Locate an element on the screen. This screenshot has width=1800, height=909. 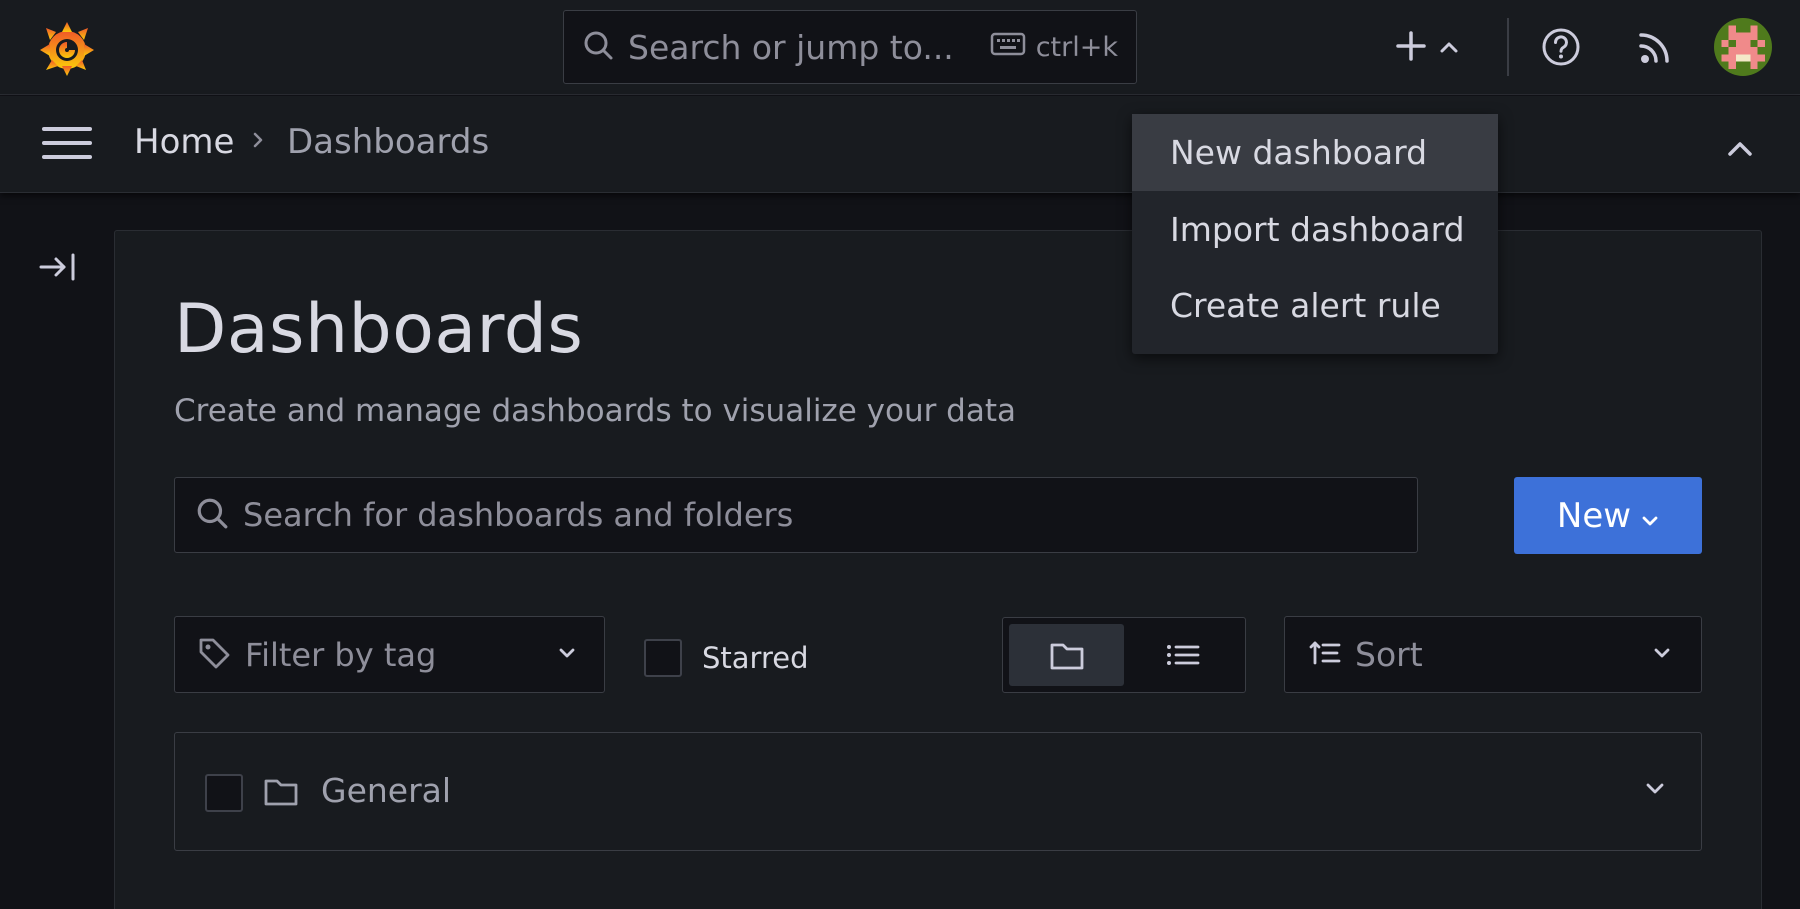
breadcrumb-home: Home is located at coordinates (184, 142).